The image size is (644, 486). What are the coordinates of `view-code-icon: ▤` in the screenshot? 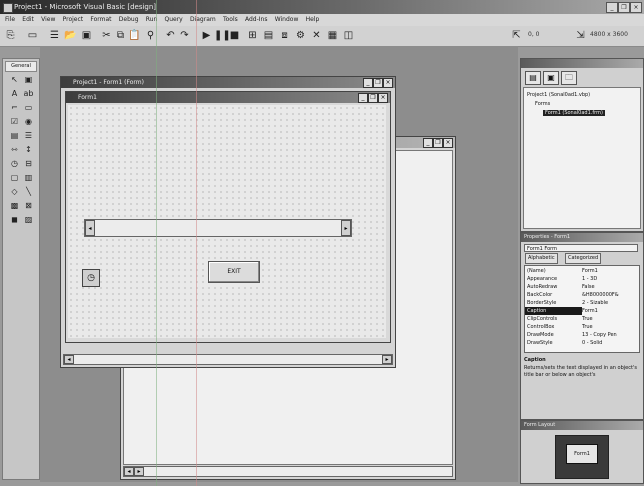 It's located at (533, 78).